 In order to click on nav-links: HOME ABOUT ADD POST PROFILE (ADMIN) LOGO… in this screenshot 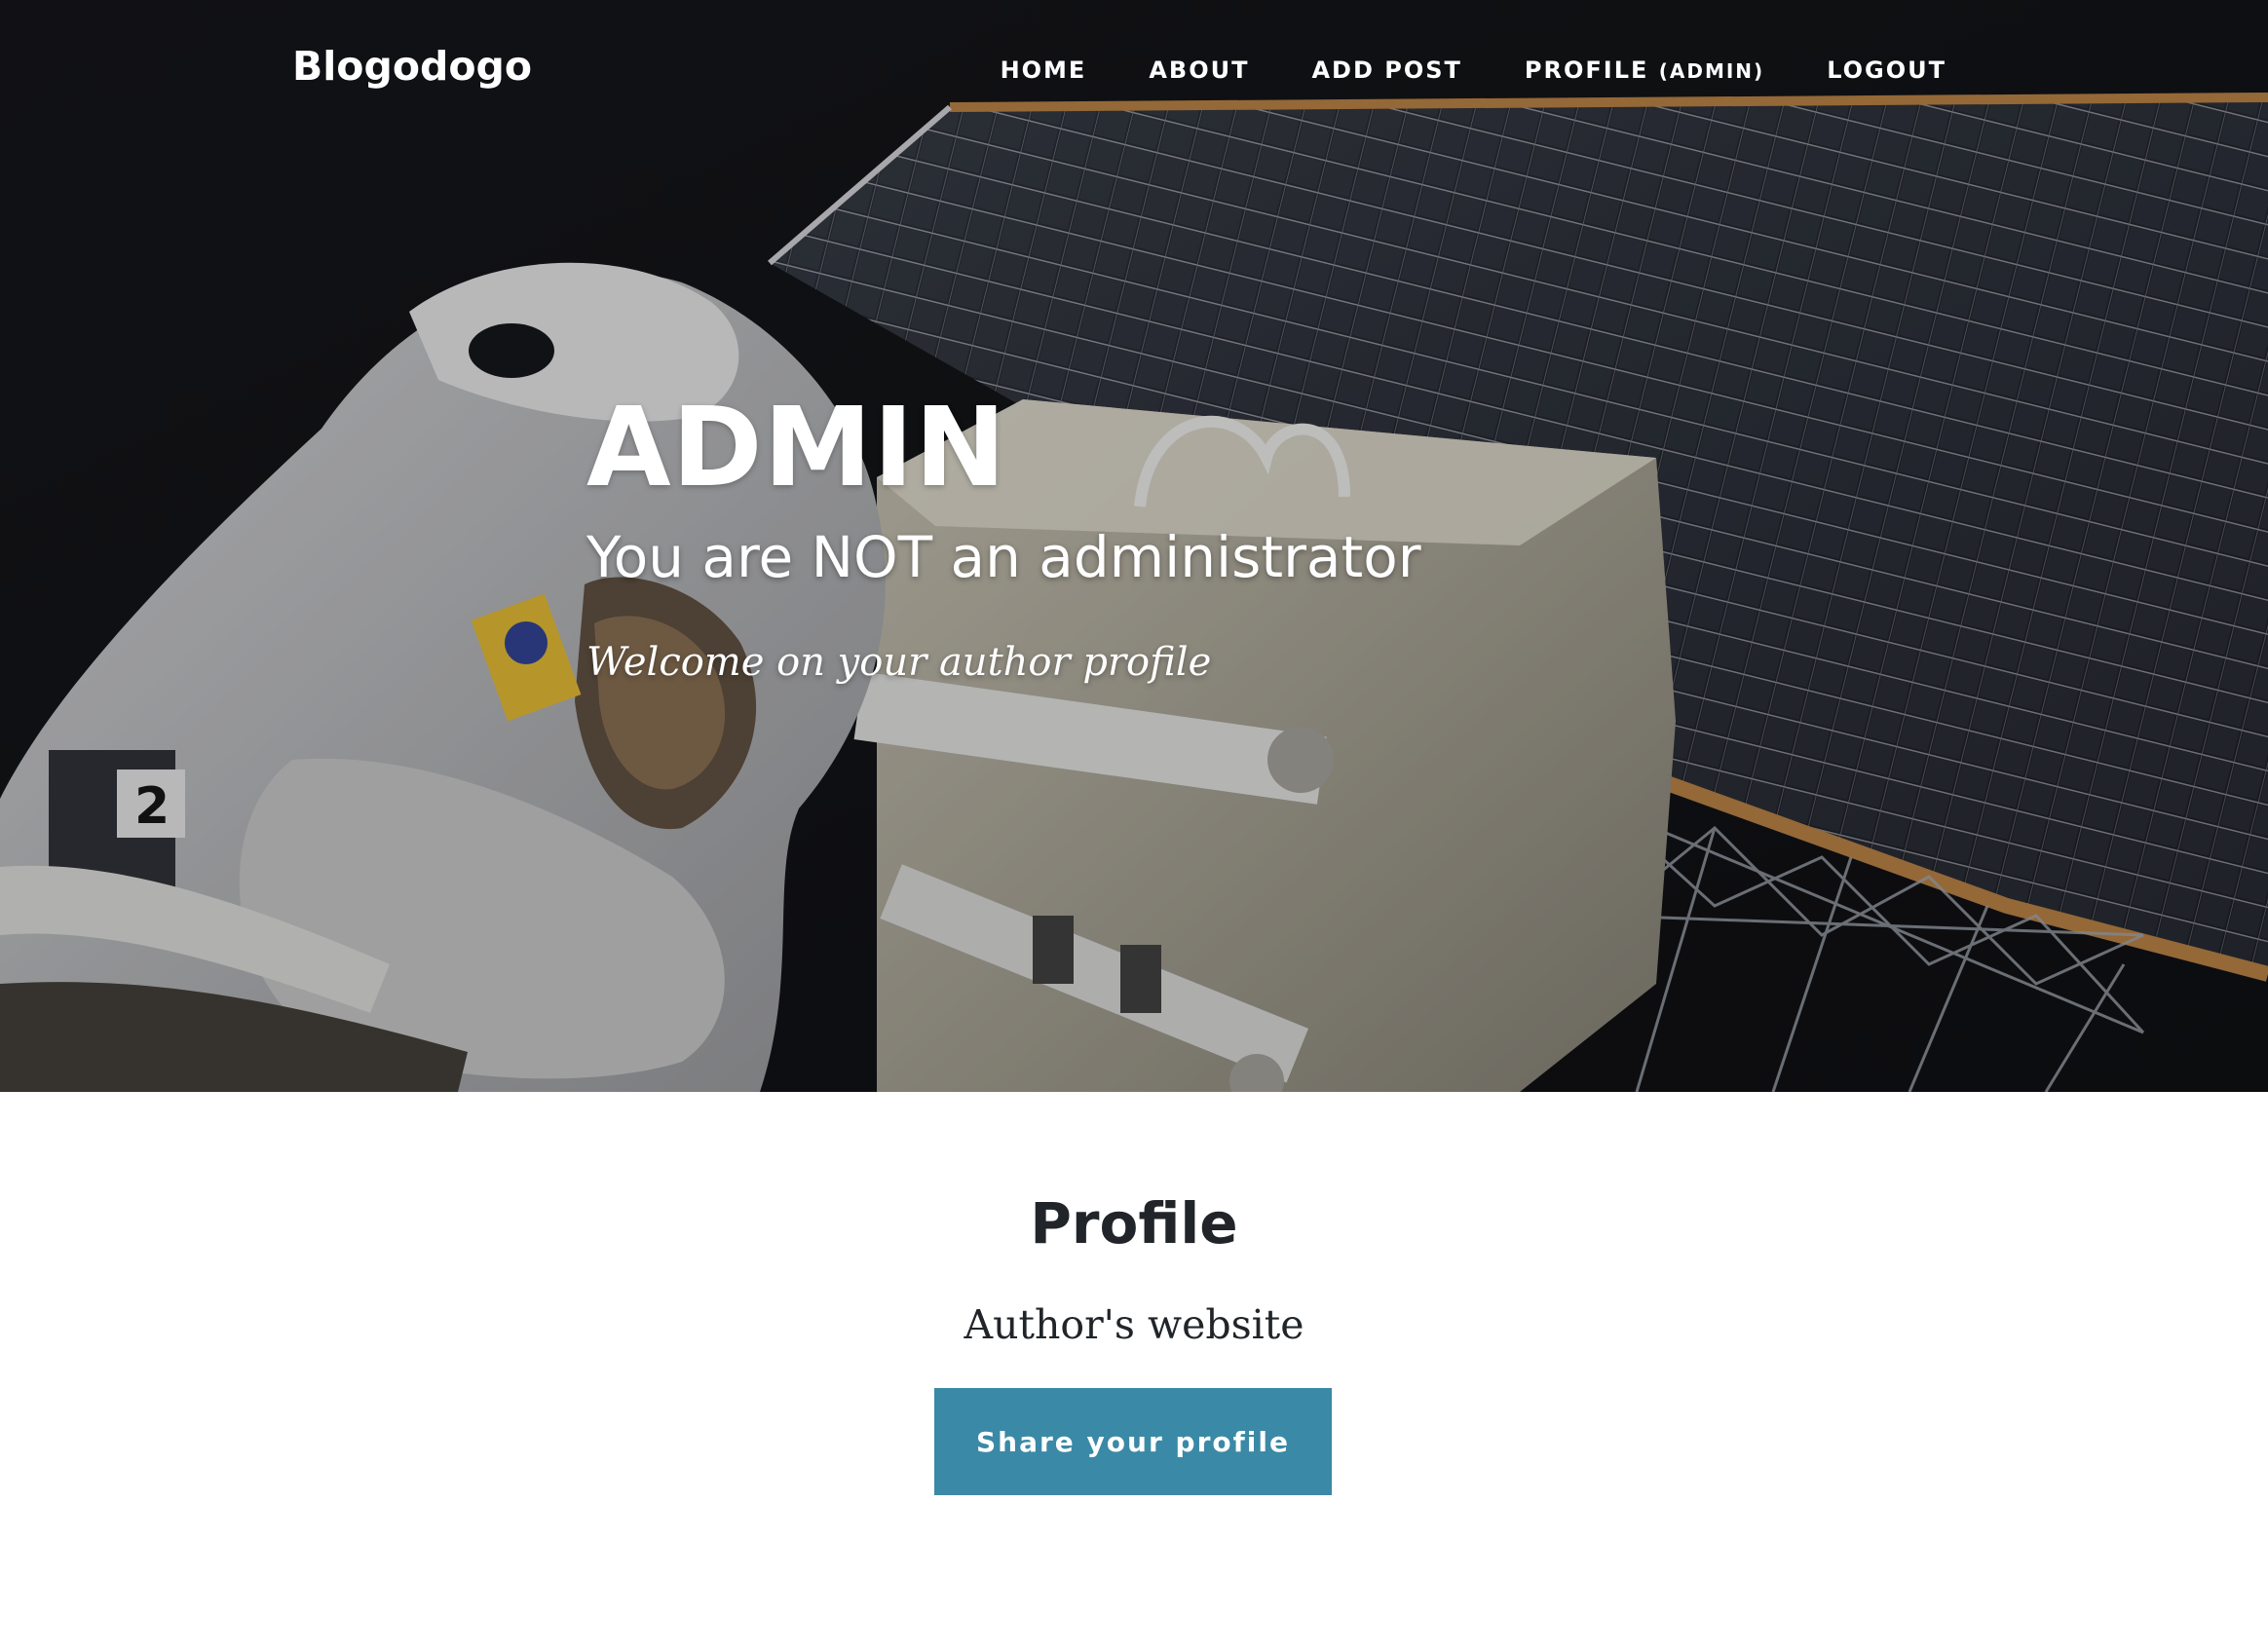, I will do `click(1474, 70)`.